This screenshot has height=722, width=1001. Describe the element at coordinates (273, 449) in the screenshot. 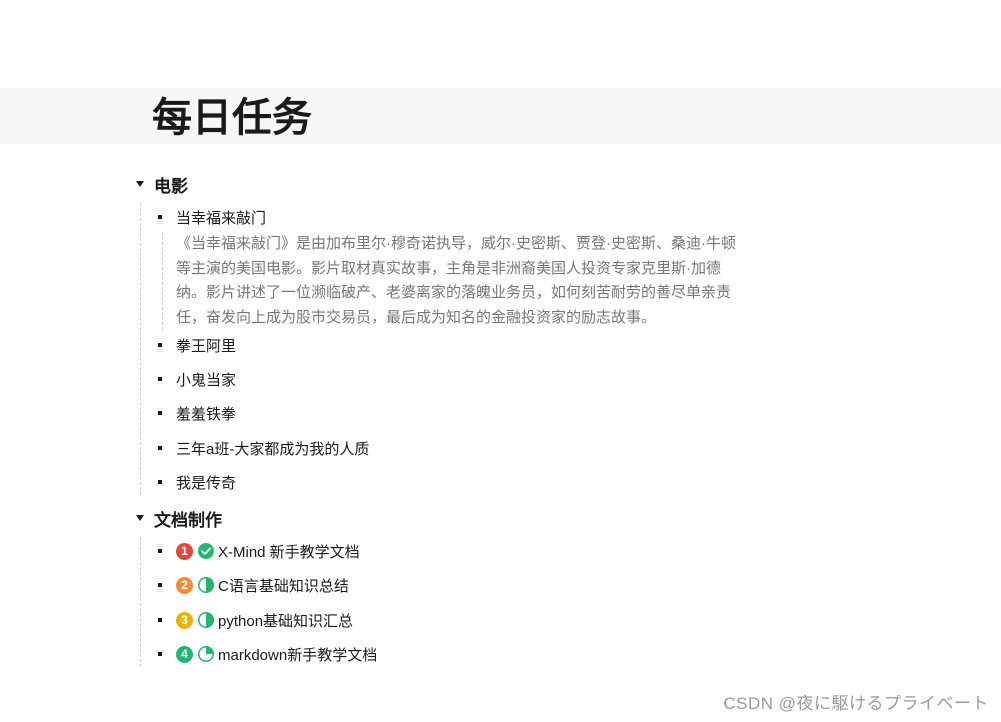

I see `item-label: 三年a班-大家都成为我的人质` at that location.